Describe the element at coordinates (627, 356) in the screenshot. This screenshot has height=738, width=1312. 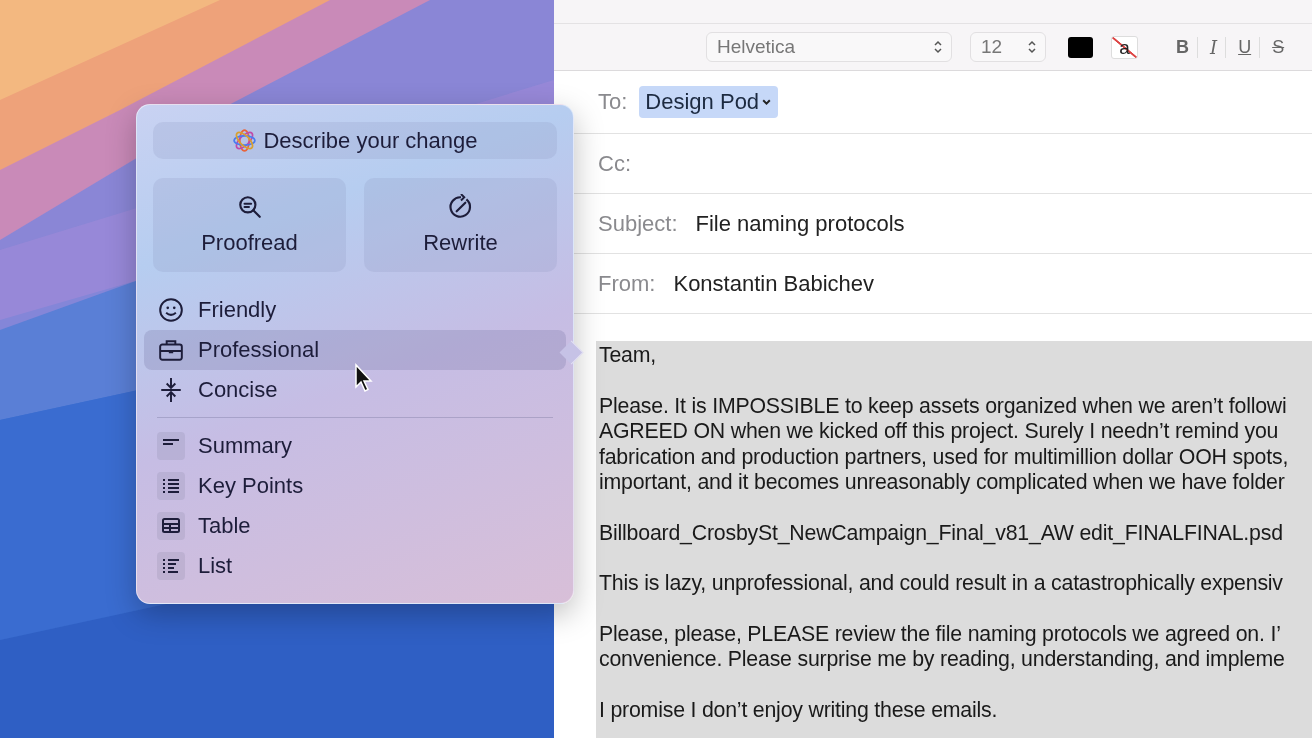
I see `body-text-line: Team,` at that location.